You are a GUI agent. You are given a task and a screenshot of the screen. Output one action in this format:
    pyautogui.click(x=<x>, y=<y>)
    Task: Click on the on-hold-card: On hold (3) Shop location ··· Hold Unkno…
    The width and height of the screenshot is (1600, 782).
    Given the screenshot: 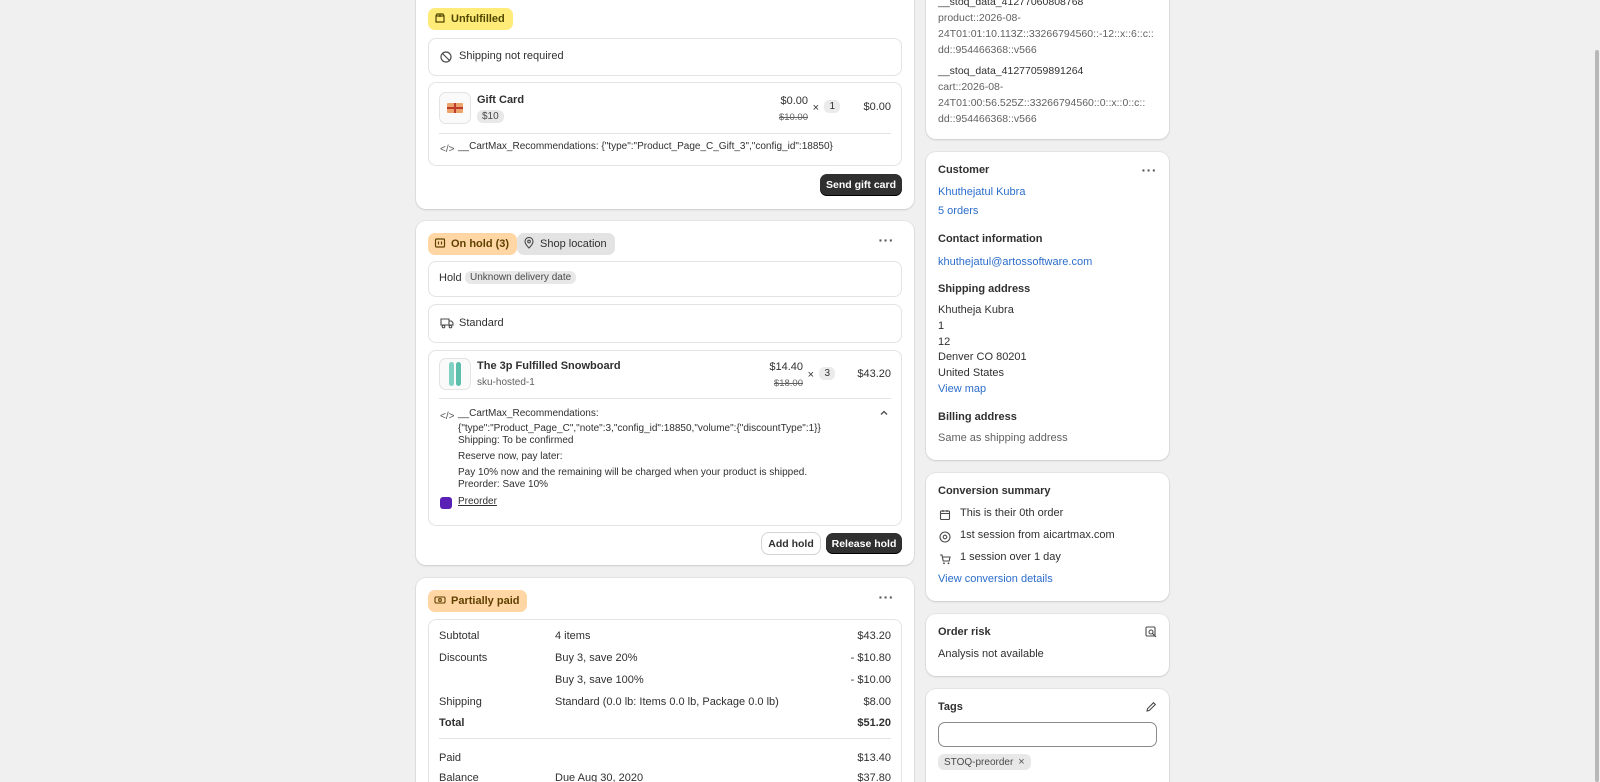 What is the action you would take?
    pyautogui.click(x=665, y=393)
    